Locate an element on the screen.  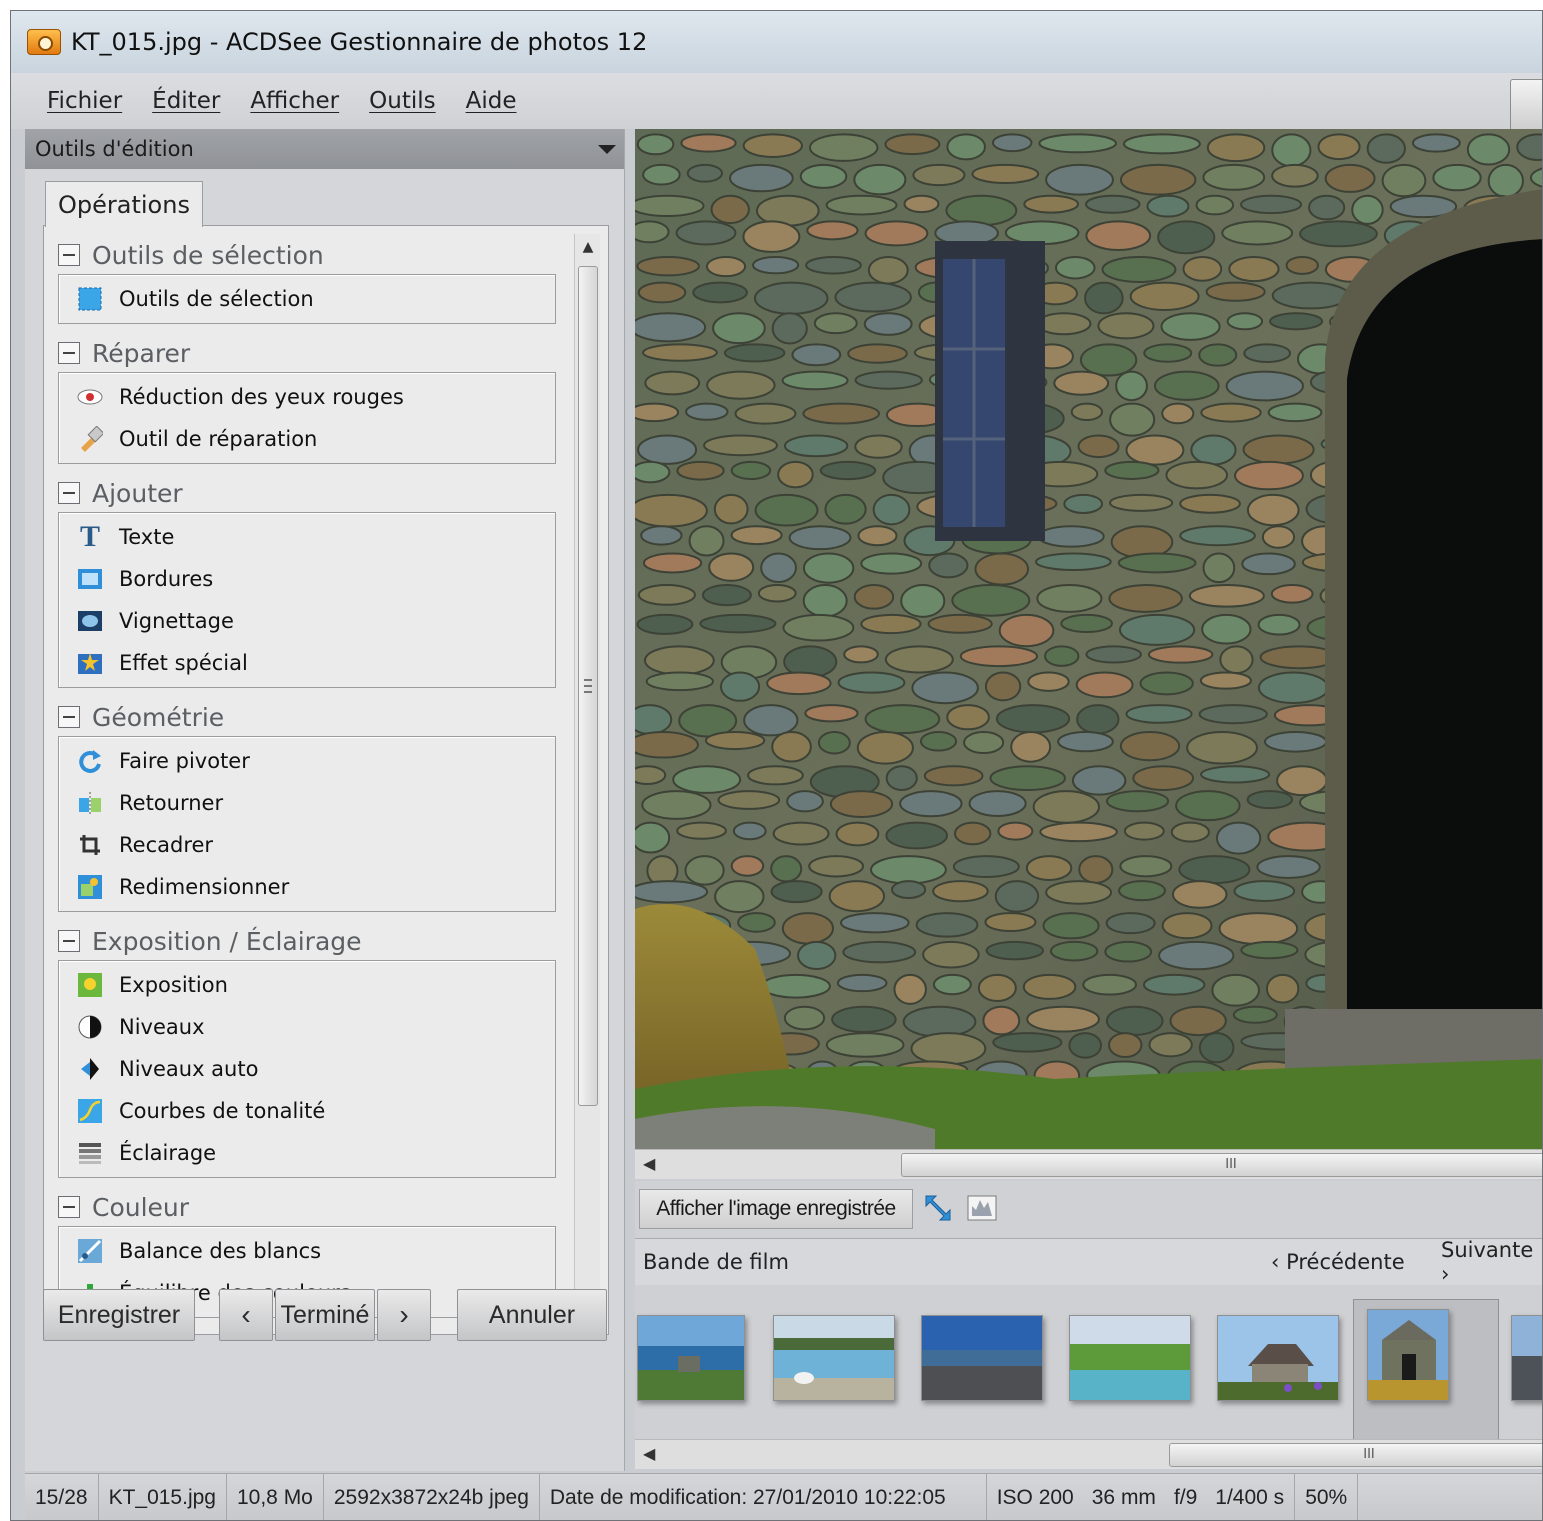
group-header: Ajouter is located at coordinates (307, 493).